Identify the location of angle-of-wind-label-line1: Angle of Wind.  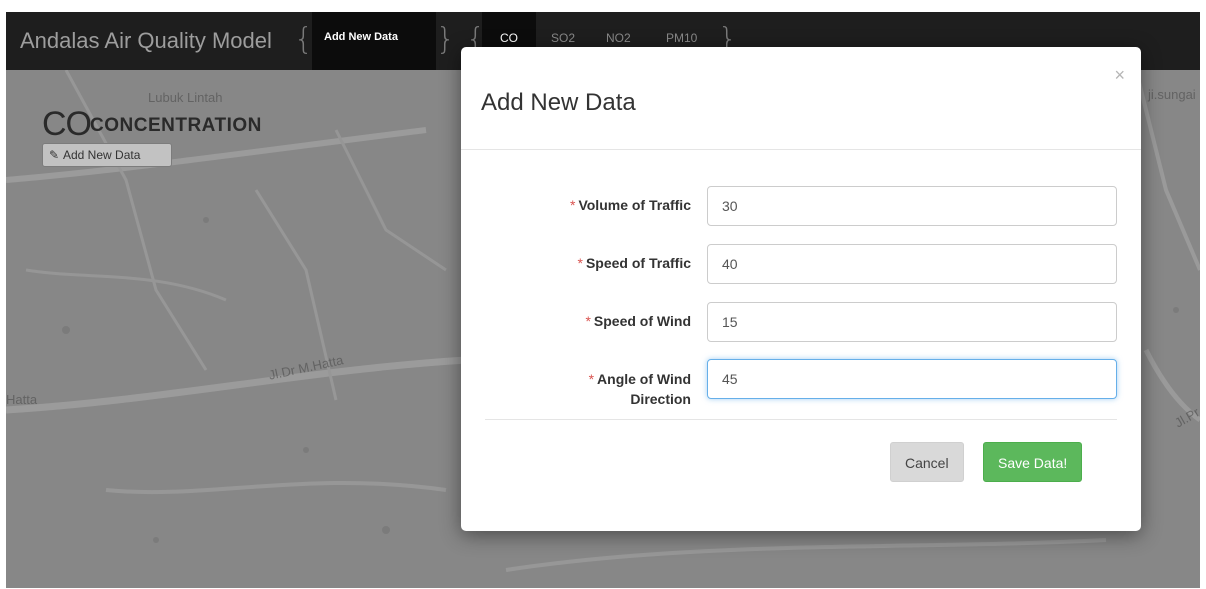
(644, 379).